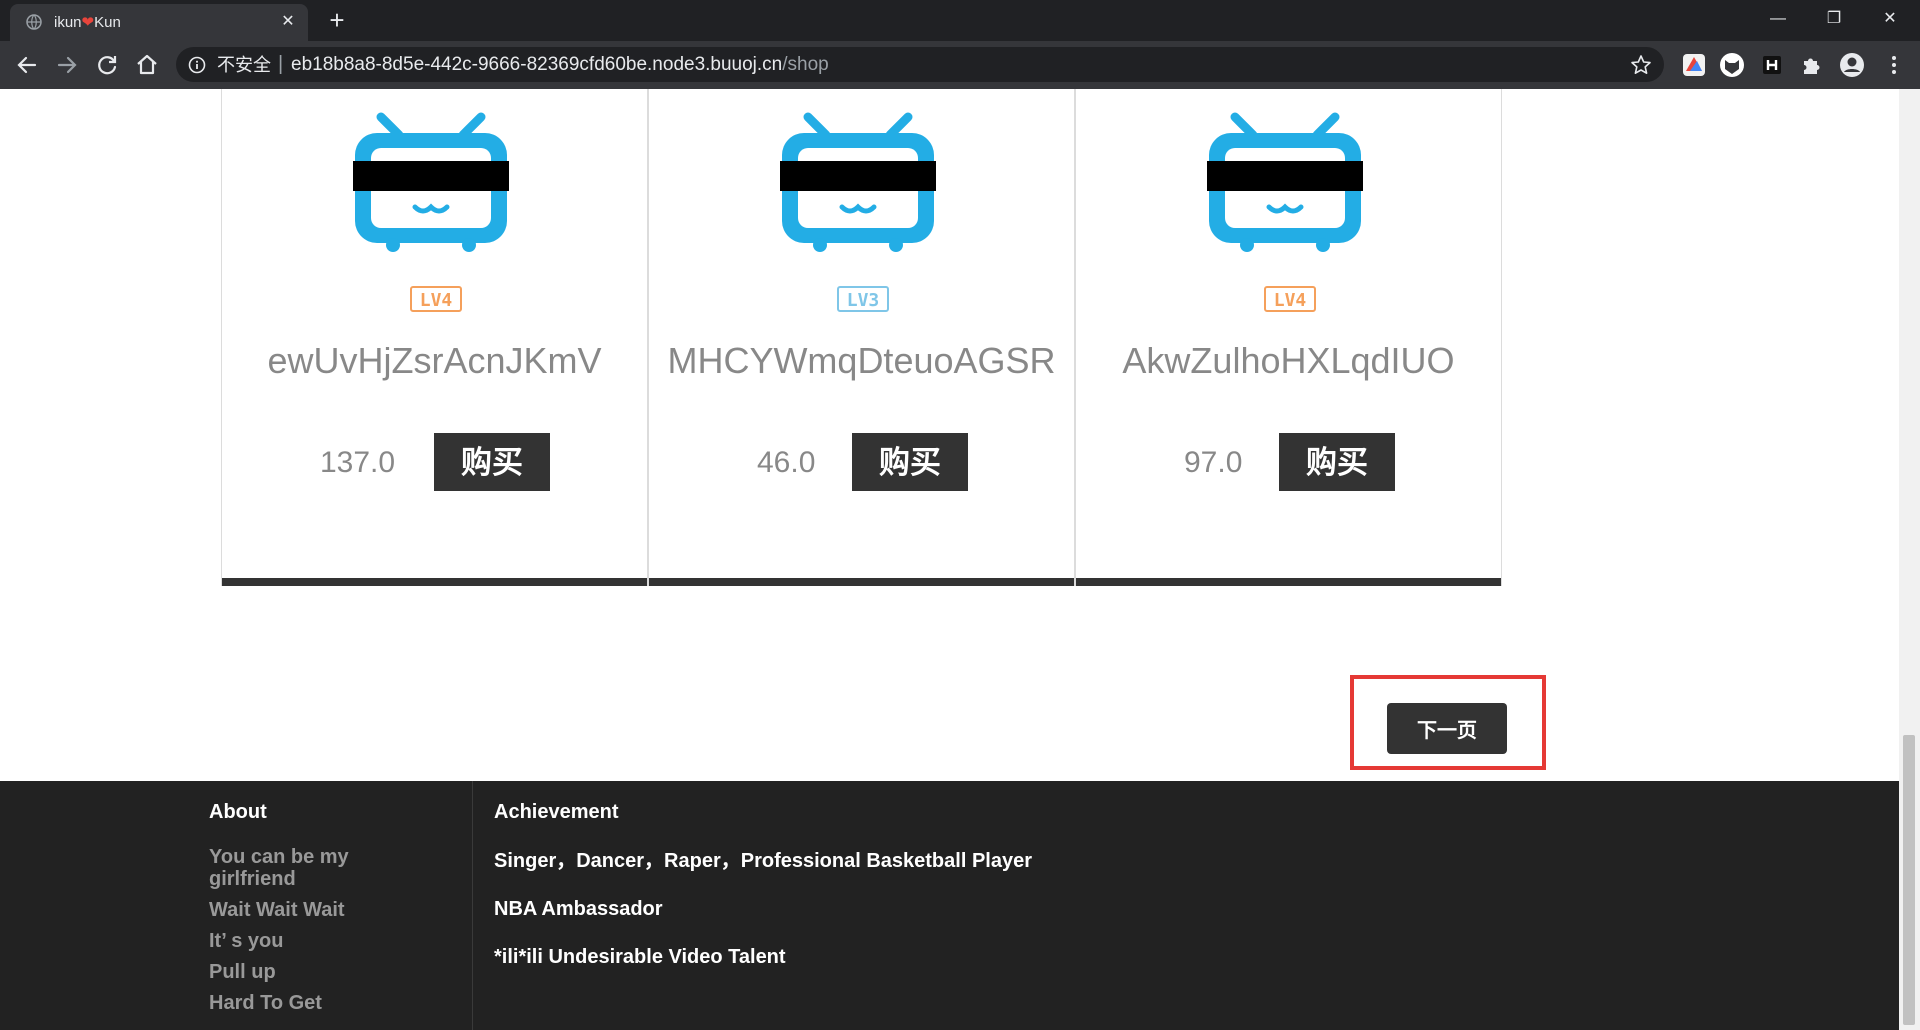 The width and height of the screenshot is (1920, 1030). What do you see at coordinates (434, 360) in the screenshot?
I see `product-name: ewUvHjZsrAcnJKmV` at bounding box center [434, 360].